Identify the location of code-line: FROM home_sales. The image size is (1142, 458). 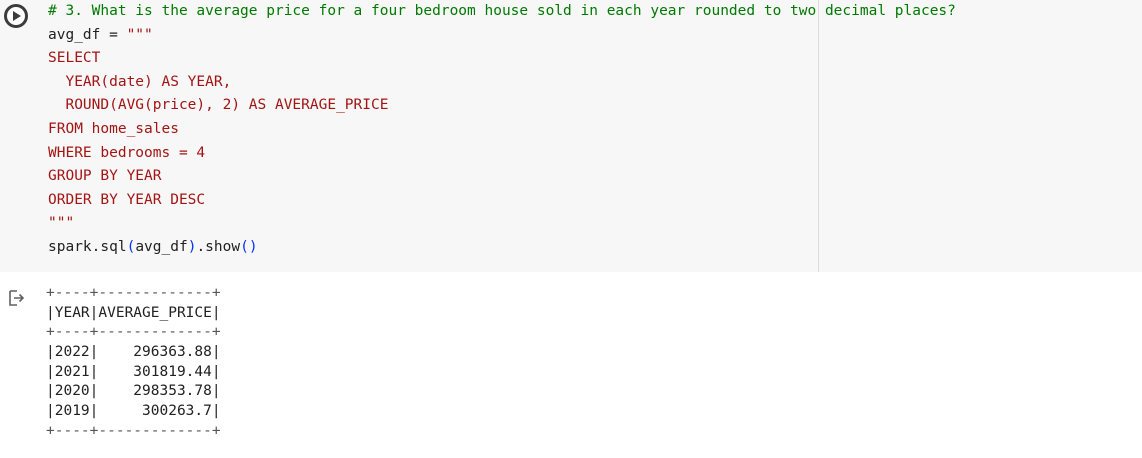
(502, 130).